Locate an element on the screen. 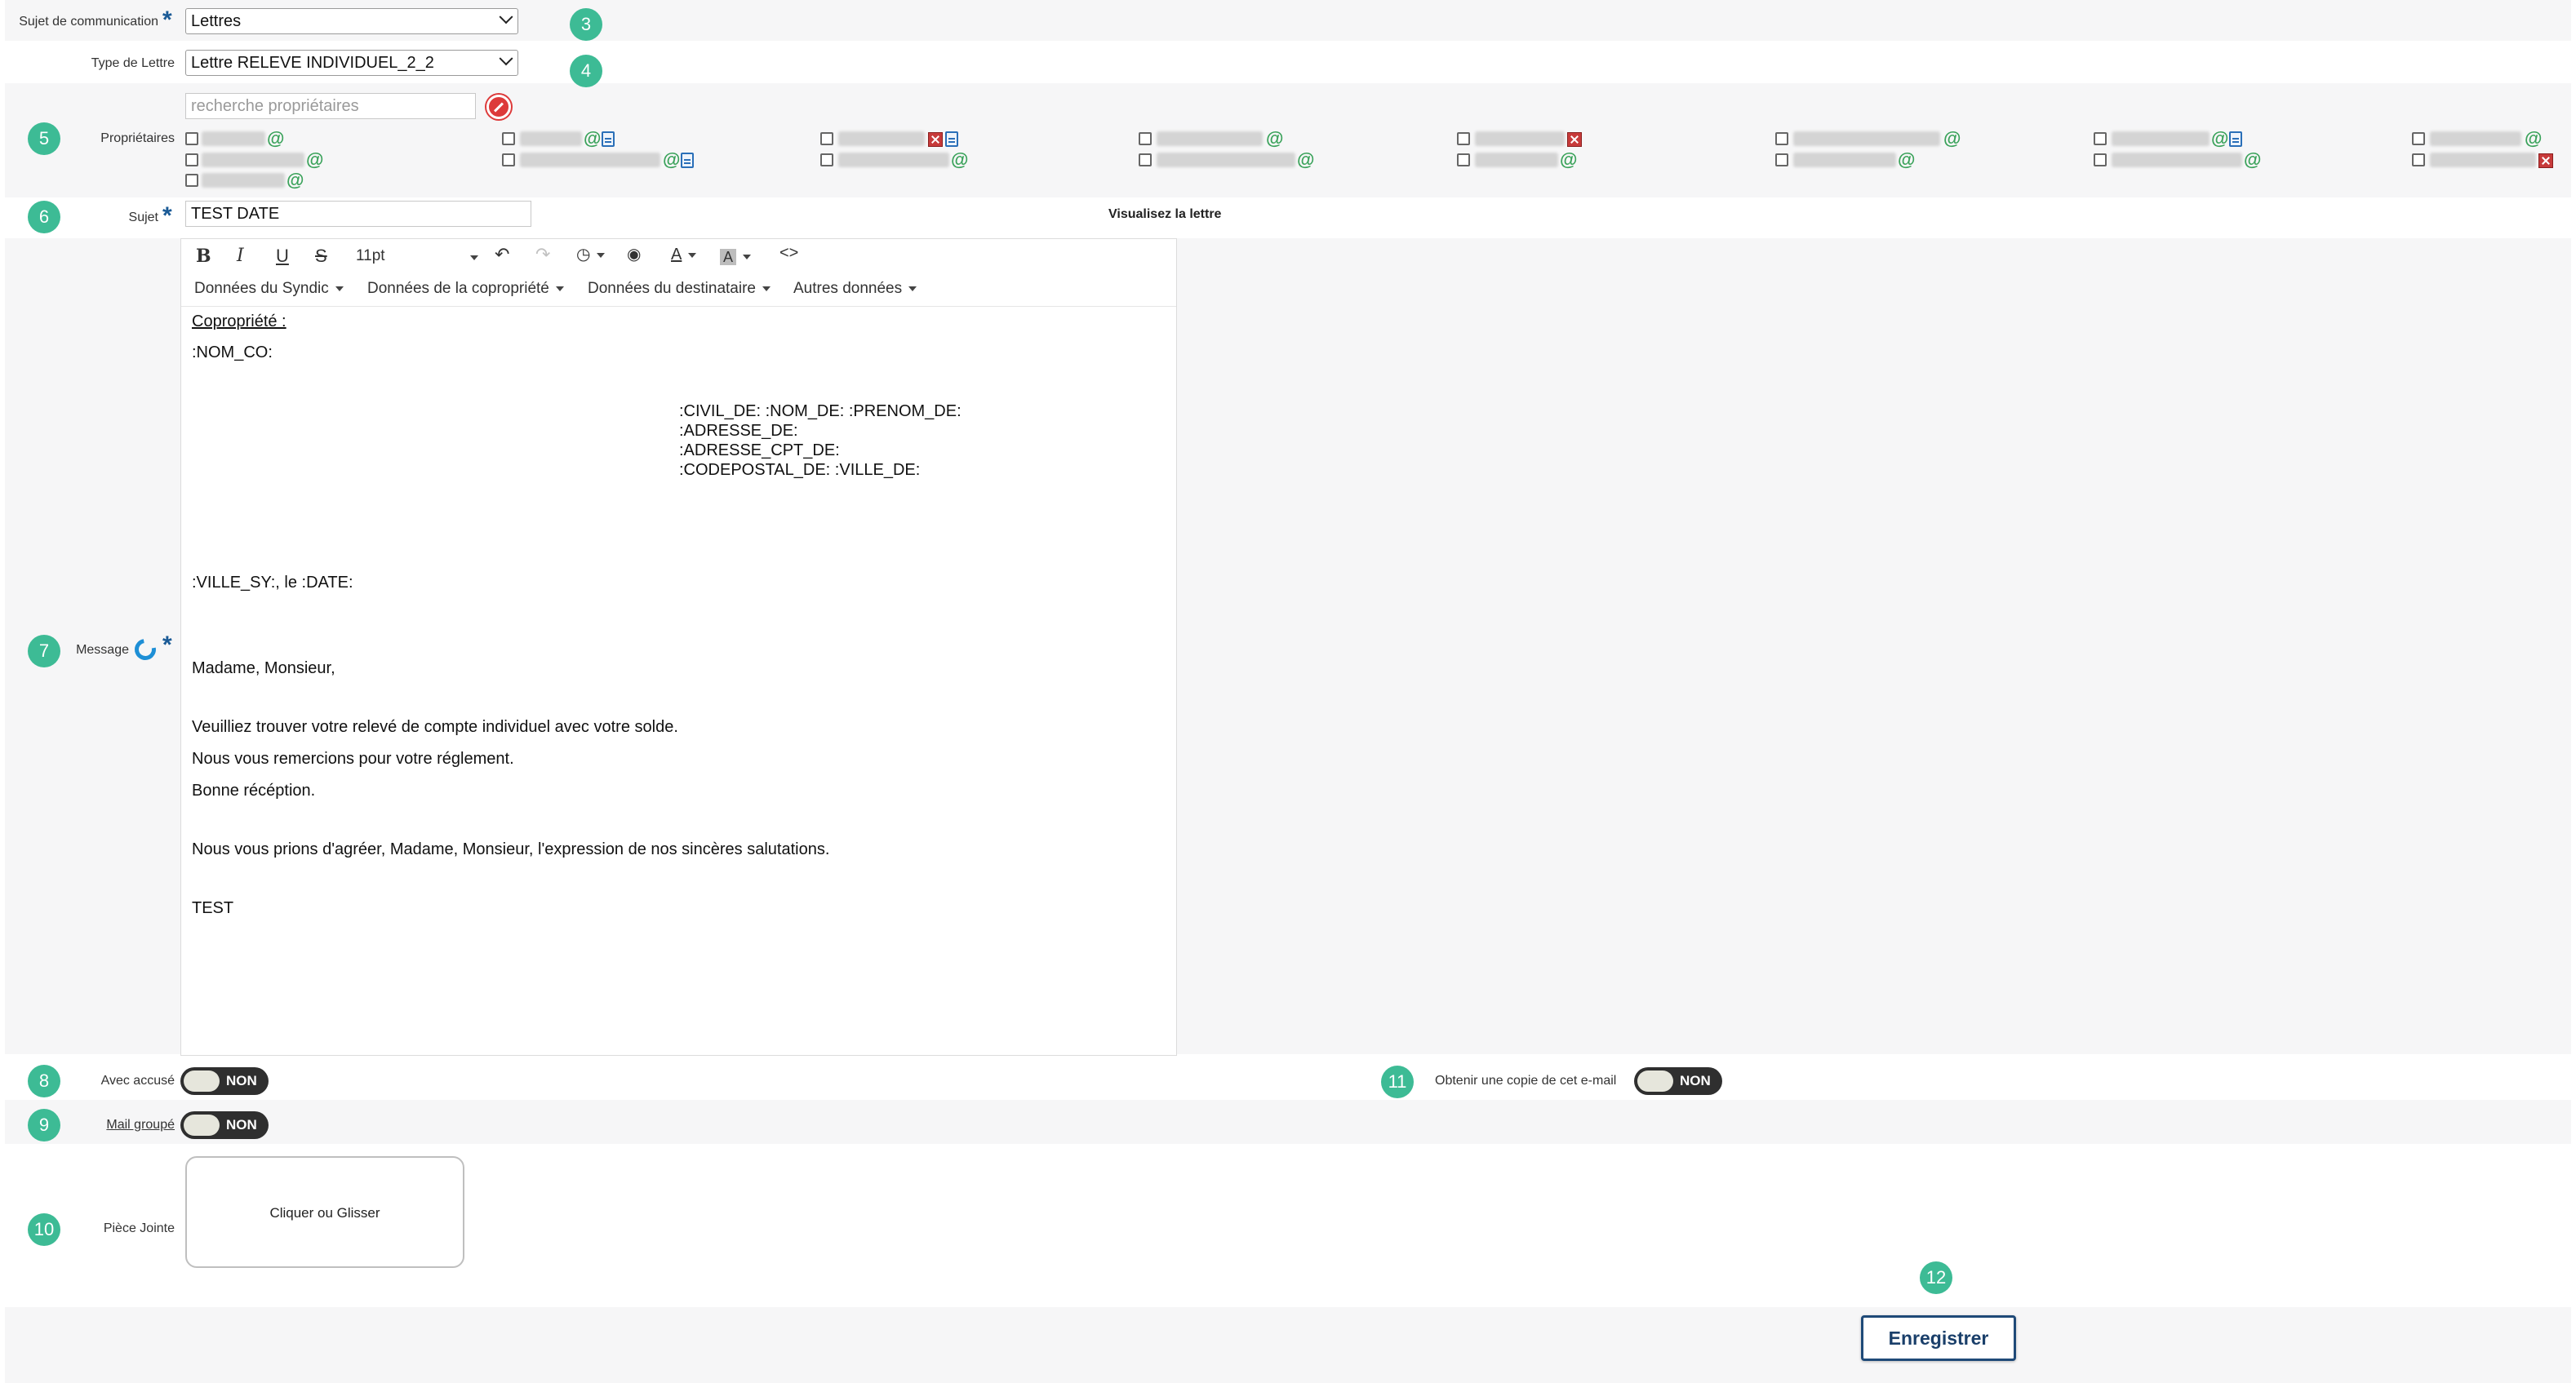 The height and width of the screenshot is (1383, 2576). menu-donnees-copropriete: Données de la copropriété is located at coordinates (465, 289).